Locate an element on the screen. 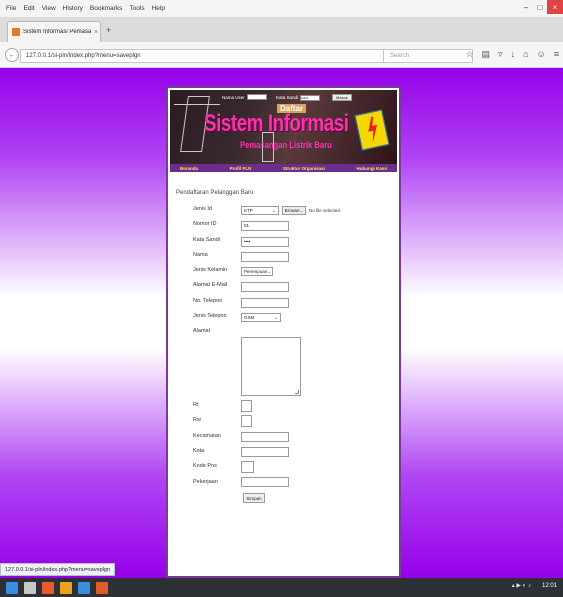 The height and width of the screenshot is (597, 563). reading-list-icon: ▤ is located at coordinates (486, 54).